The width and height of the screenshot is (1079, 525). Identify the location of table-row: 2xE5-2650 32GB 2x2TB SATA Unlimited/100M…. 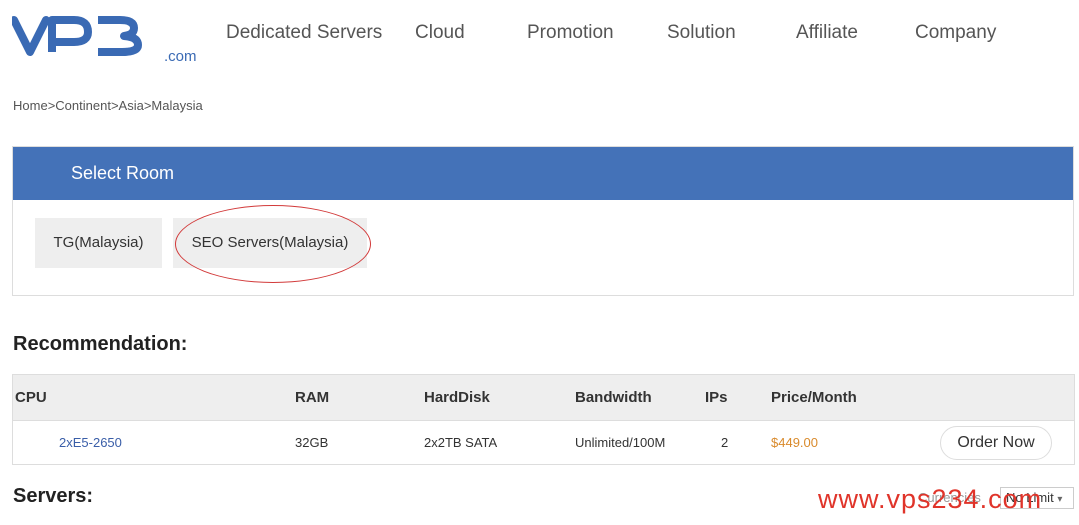
(543, 442).